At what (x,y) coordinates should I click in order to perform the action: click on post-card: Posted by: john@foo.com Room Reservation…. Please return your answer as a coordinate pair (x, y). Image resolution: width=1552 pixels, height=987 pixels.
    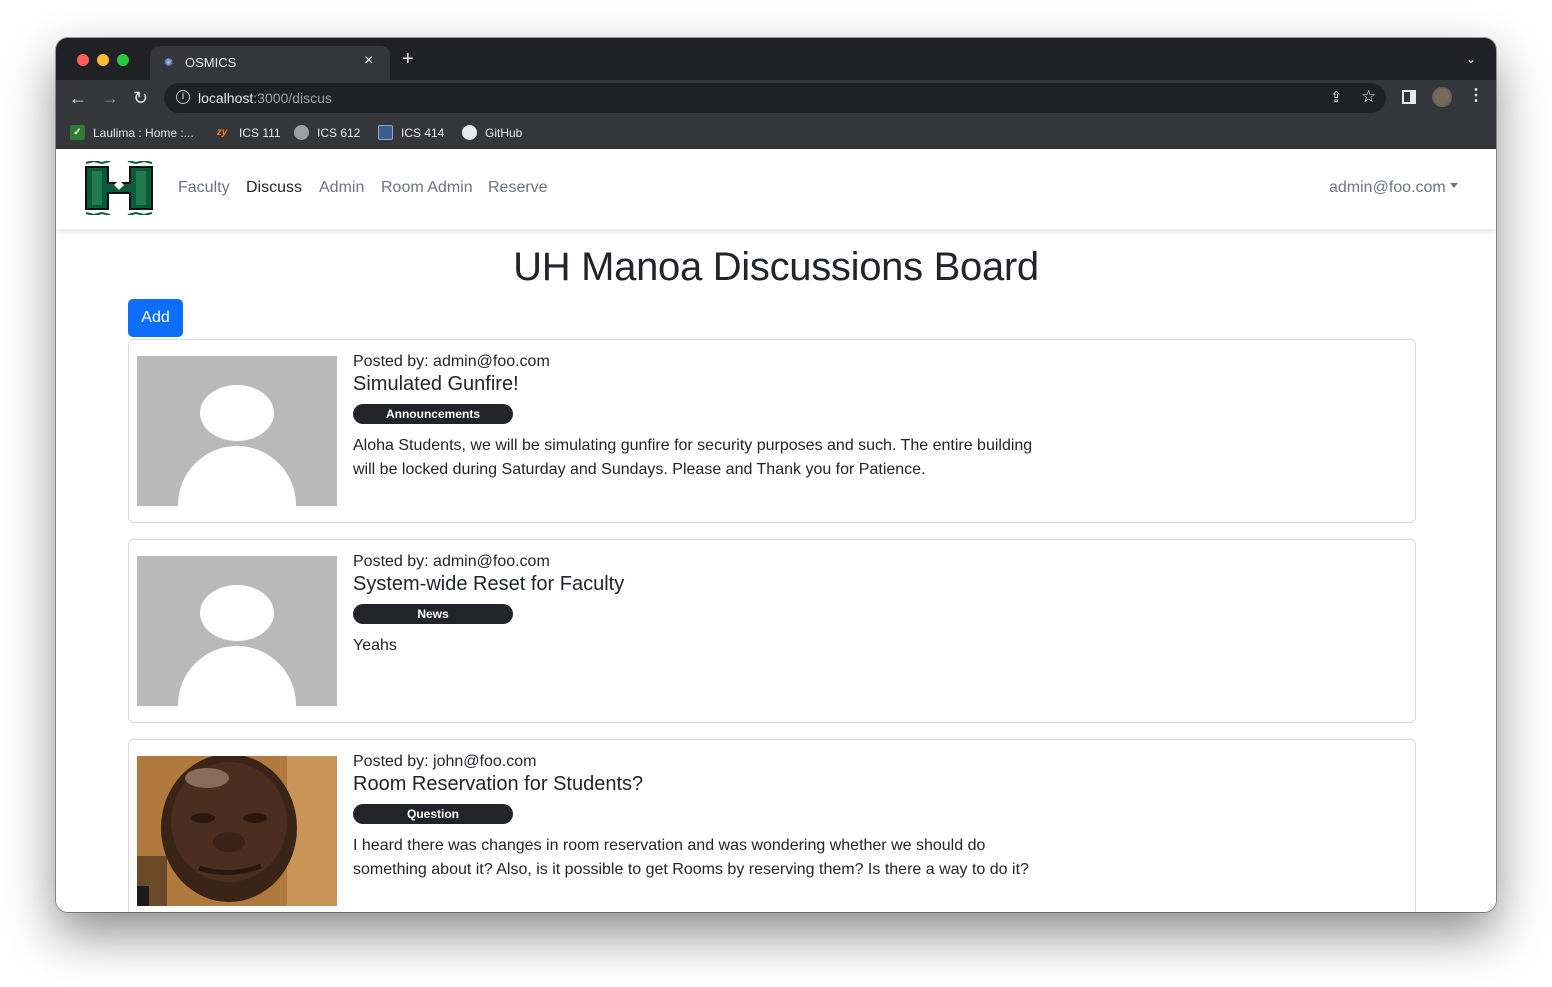
    Looking at the image, I should click on (772, 825).